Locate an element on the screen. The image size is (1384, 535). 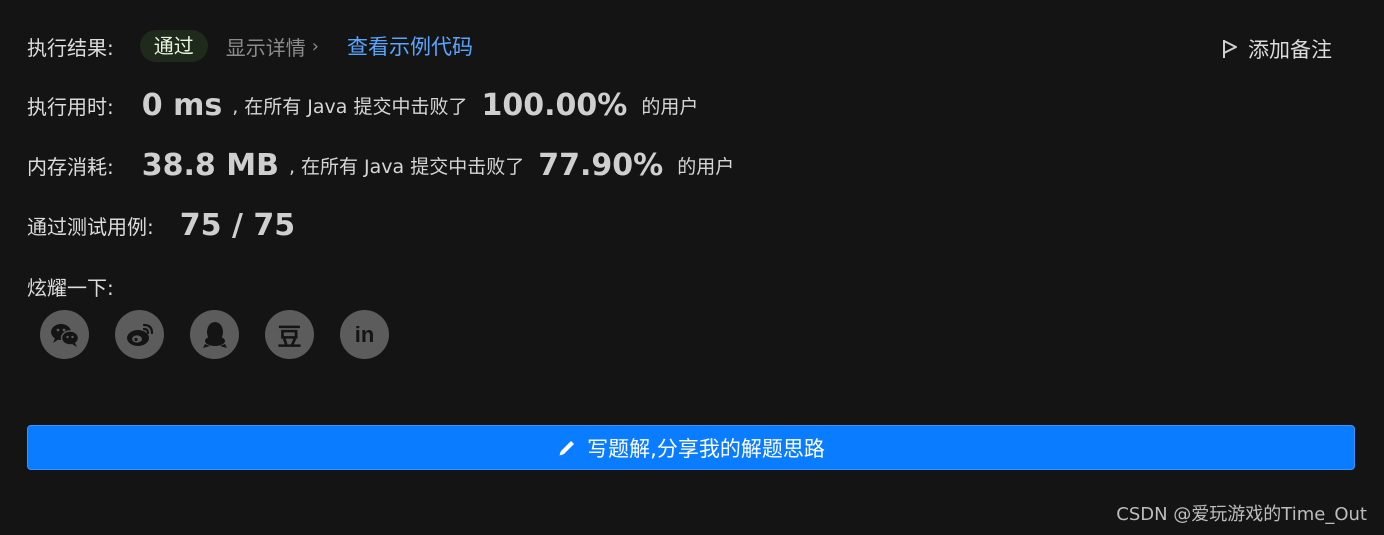
status-badge: 通过 is located at coordinates (173, 46).